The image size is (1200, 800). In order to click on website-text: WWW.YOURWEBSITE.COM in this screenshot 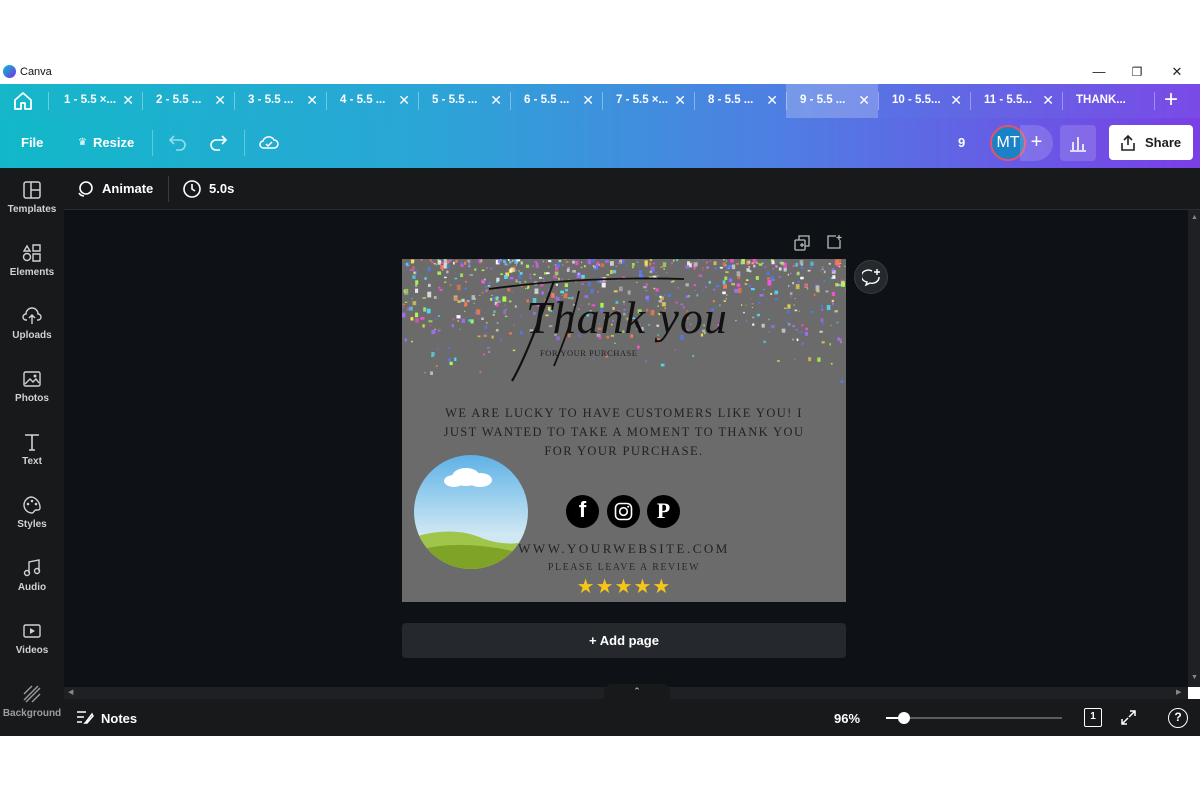, I will do `click(624, 549)`.